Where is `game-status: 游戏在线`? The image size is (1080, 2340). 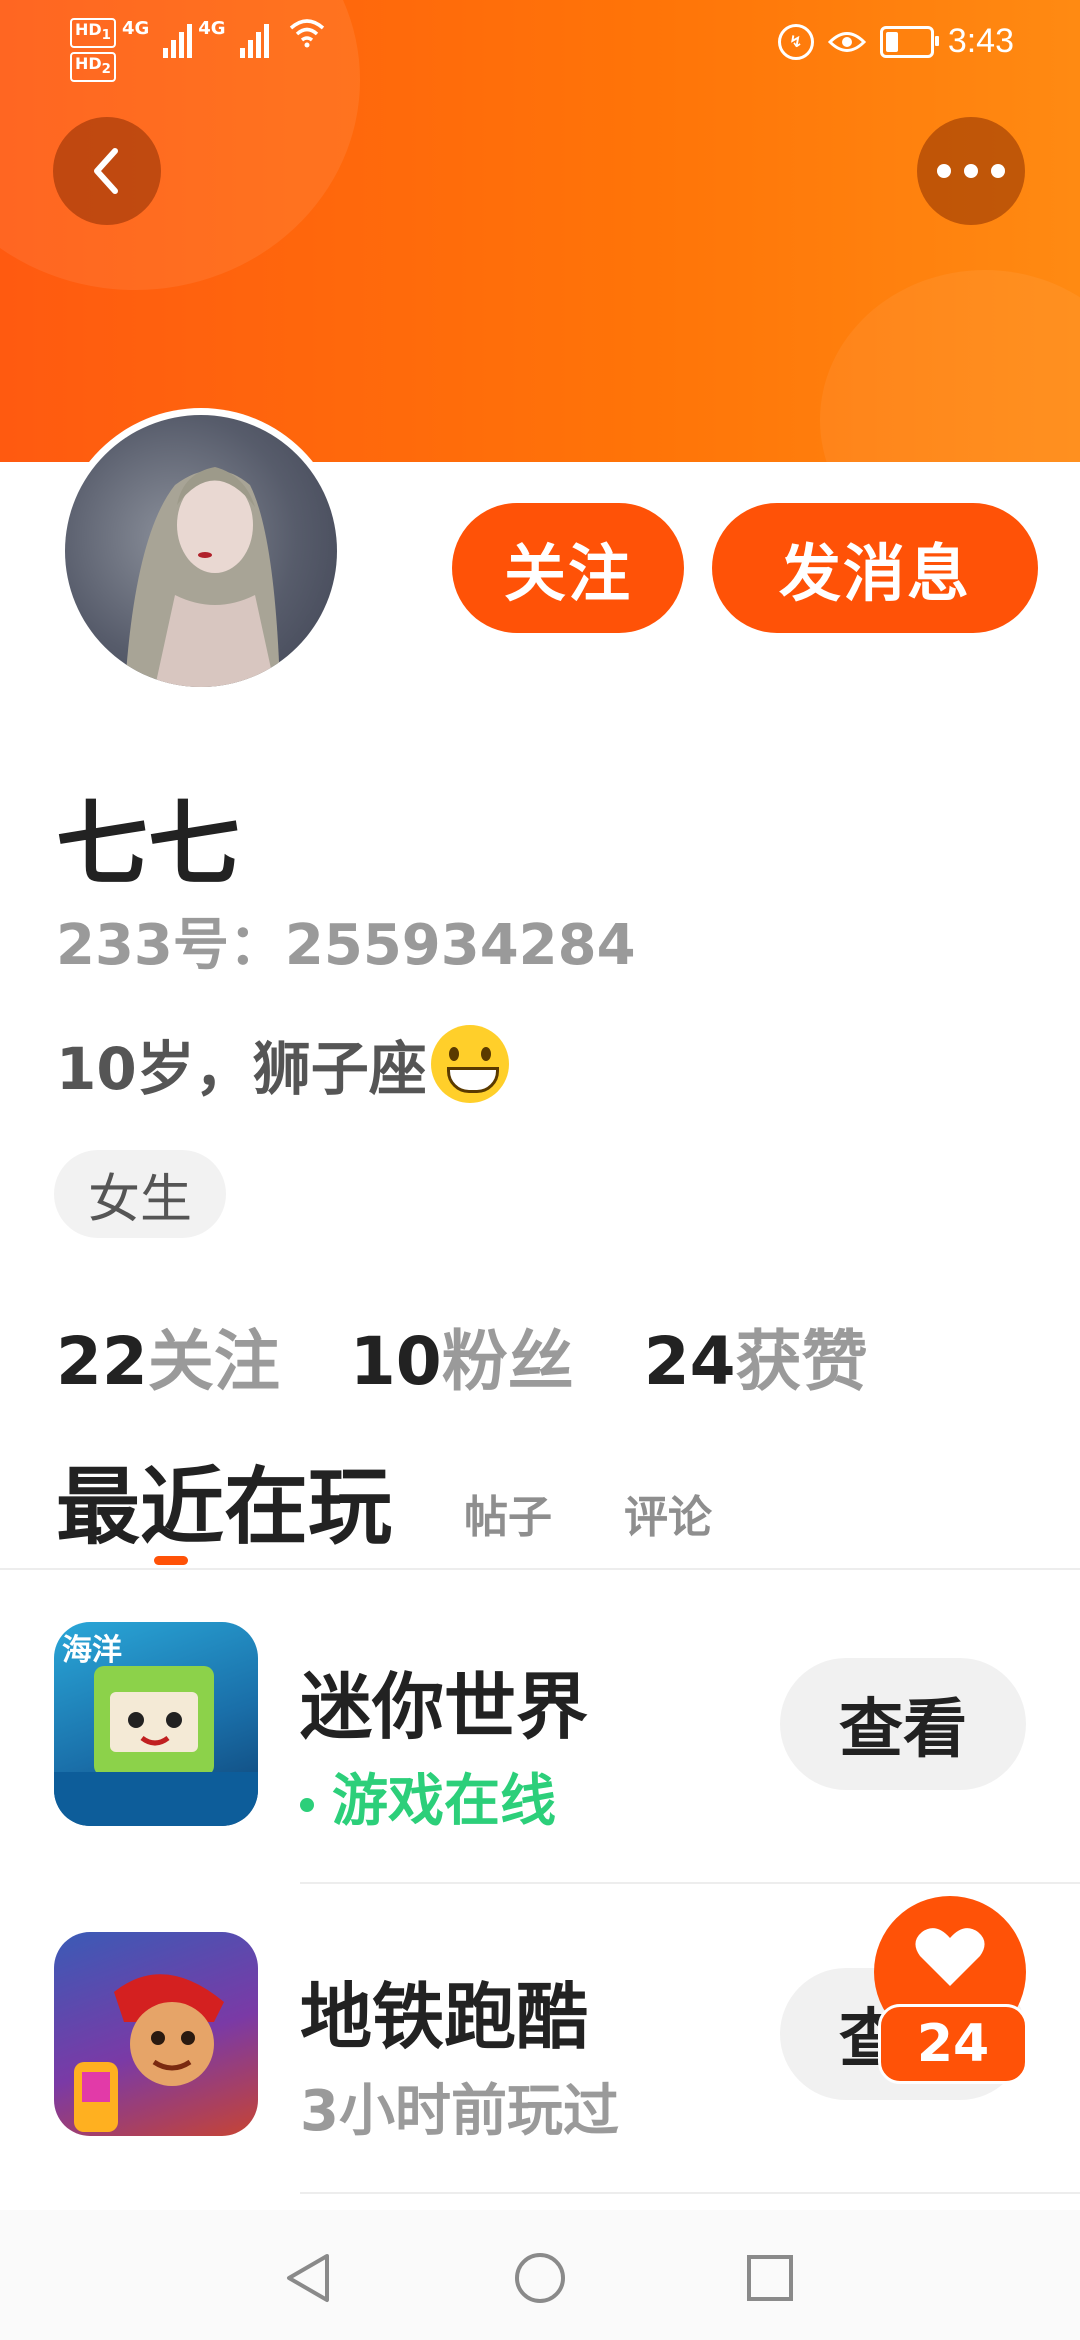
game-status: 游戏在线 is located at coordinates (428, 1796).